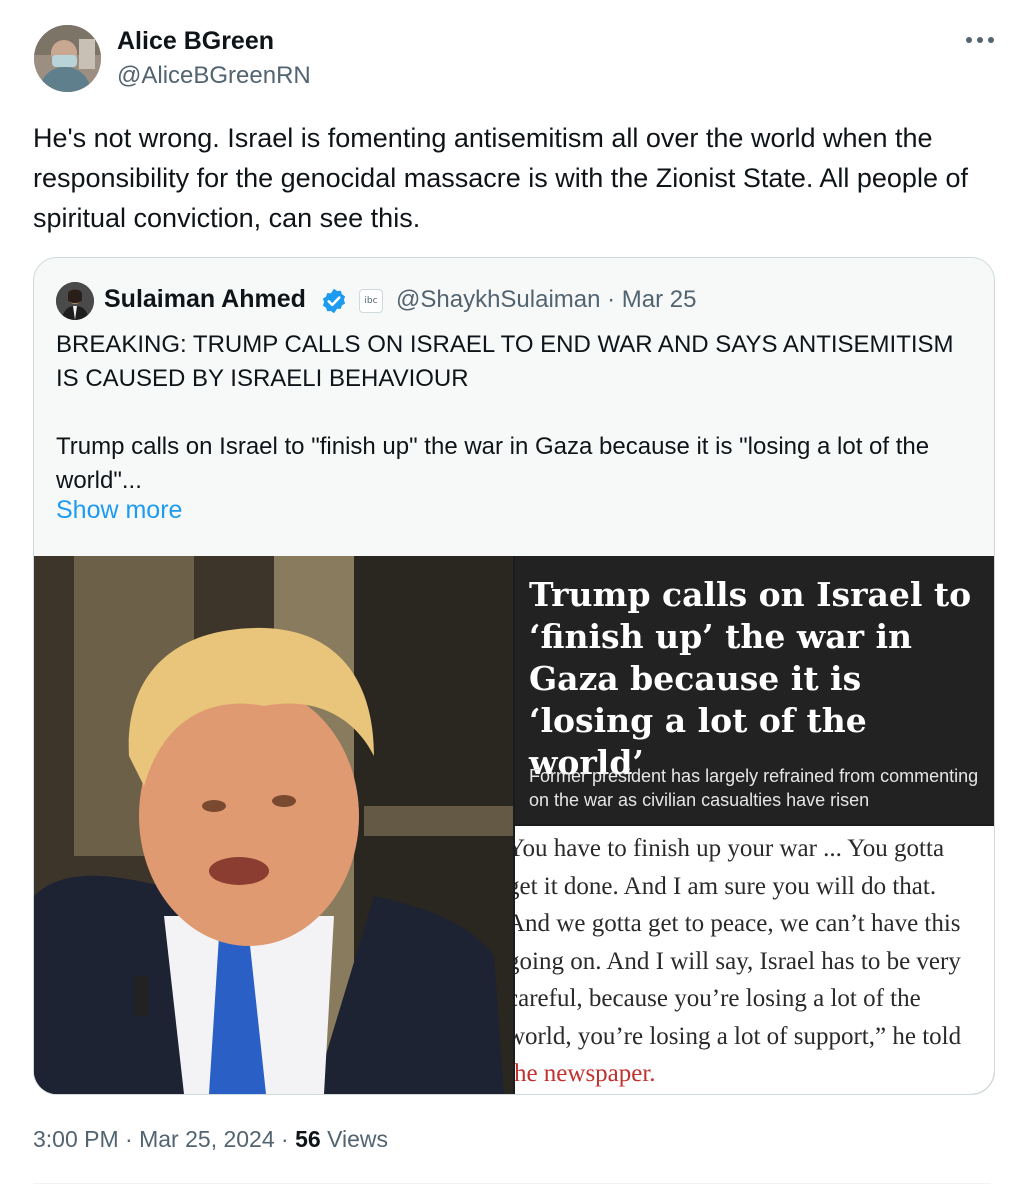  I want to click on avatar-image, so click(67, 58).